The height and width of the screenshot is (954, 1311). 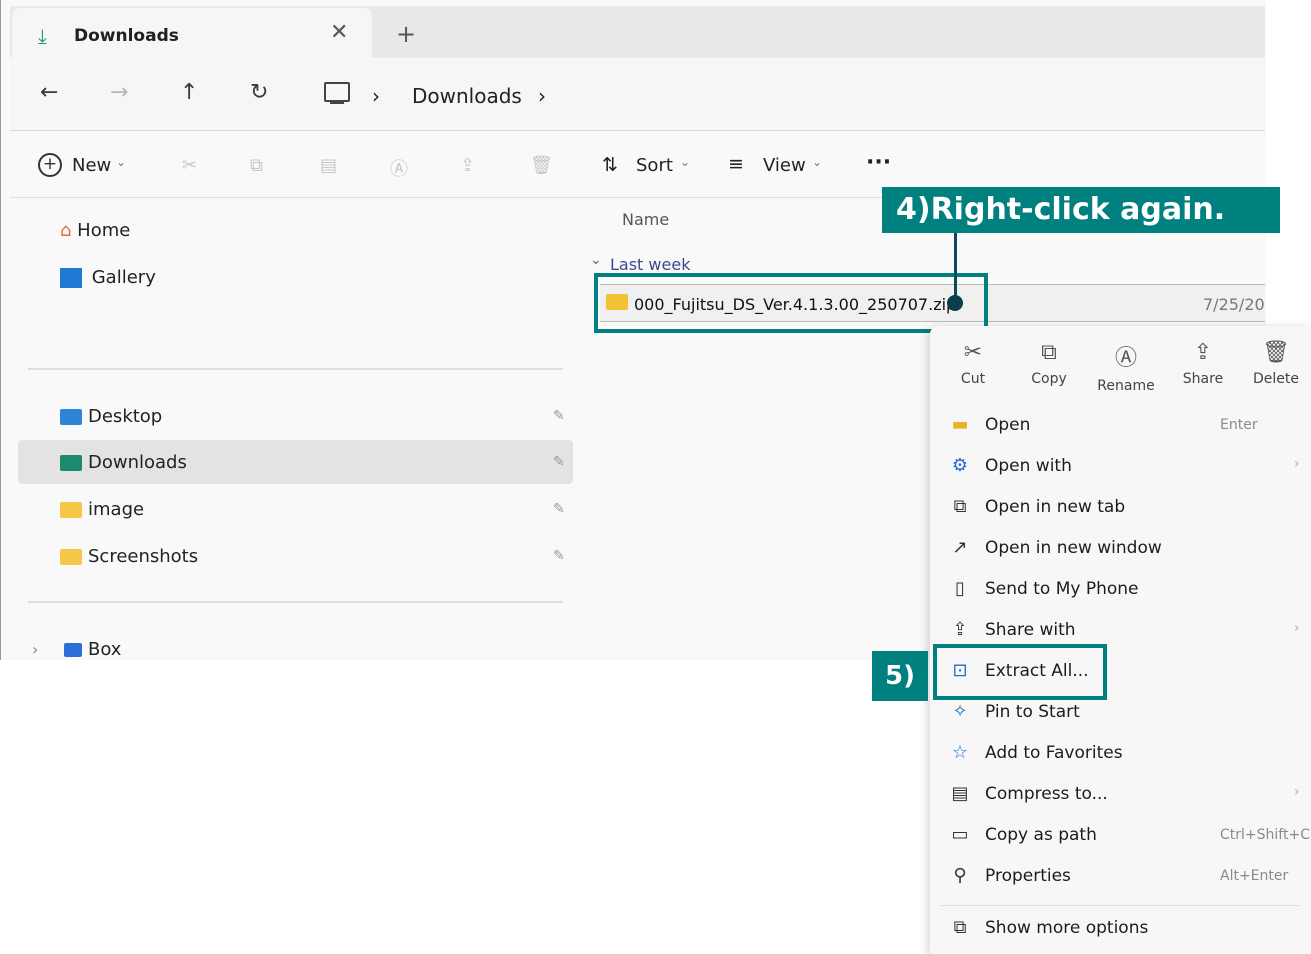 I want to click on group-chevron-icon: ⌄, so click(x=596, y=260).